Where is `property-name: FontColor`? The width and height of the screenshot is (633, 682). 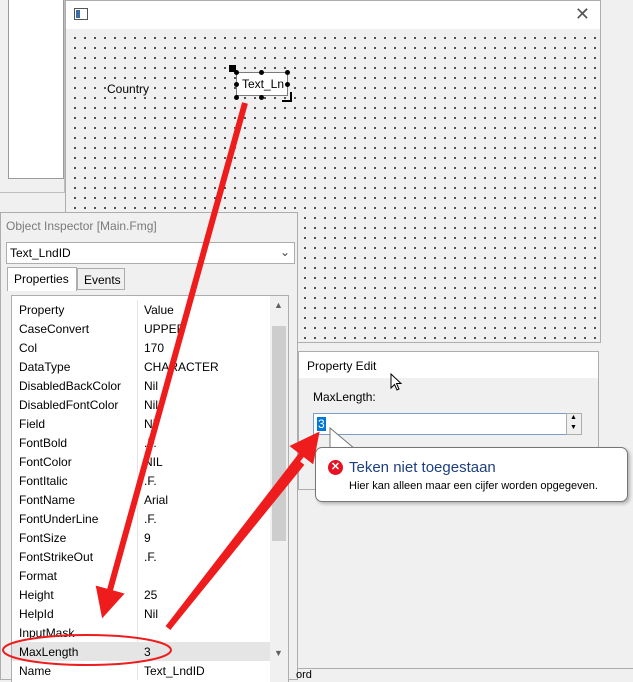 property-name: FontColor is located at coordinates (45, 462).